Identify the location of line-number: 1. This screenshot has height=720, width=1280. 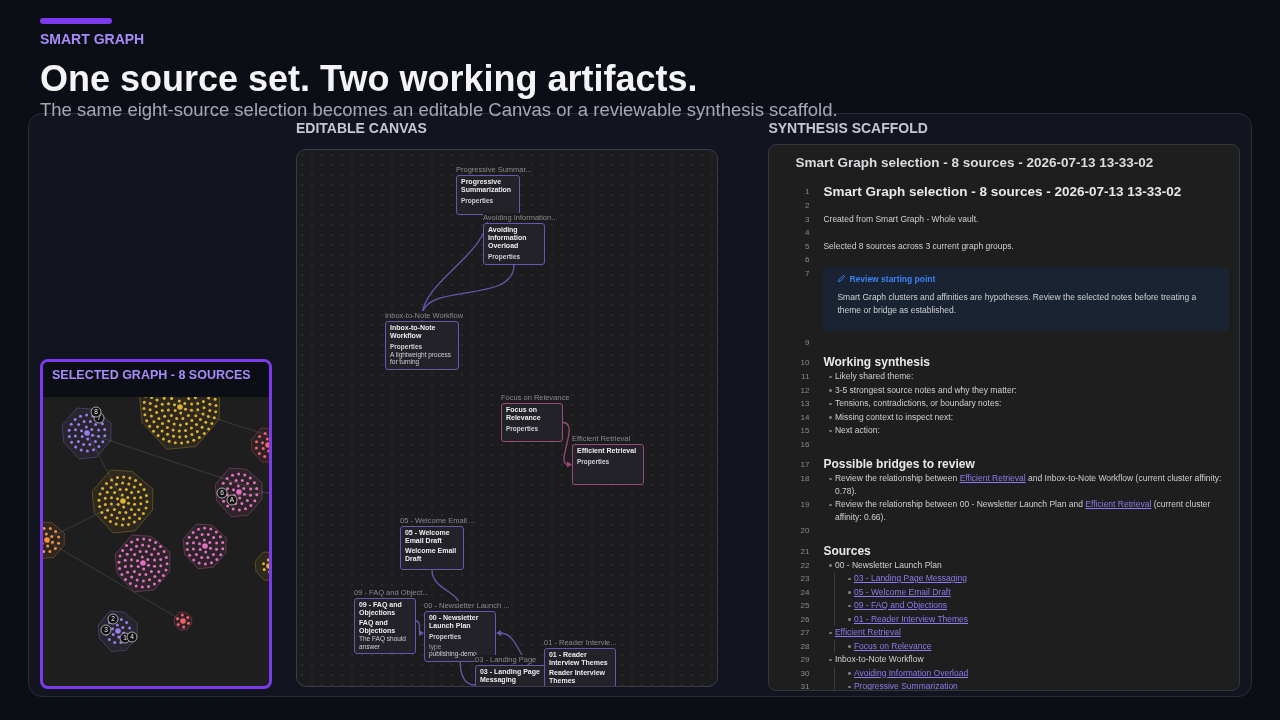
(806, 192).